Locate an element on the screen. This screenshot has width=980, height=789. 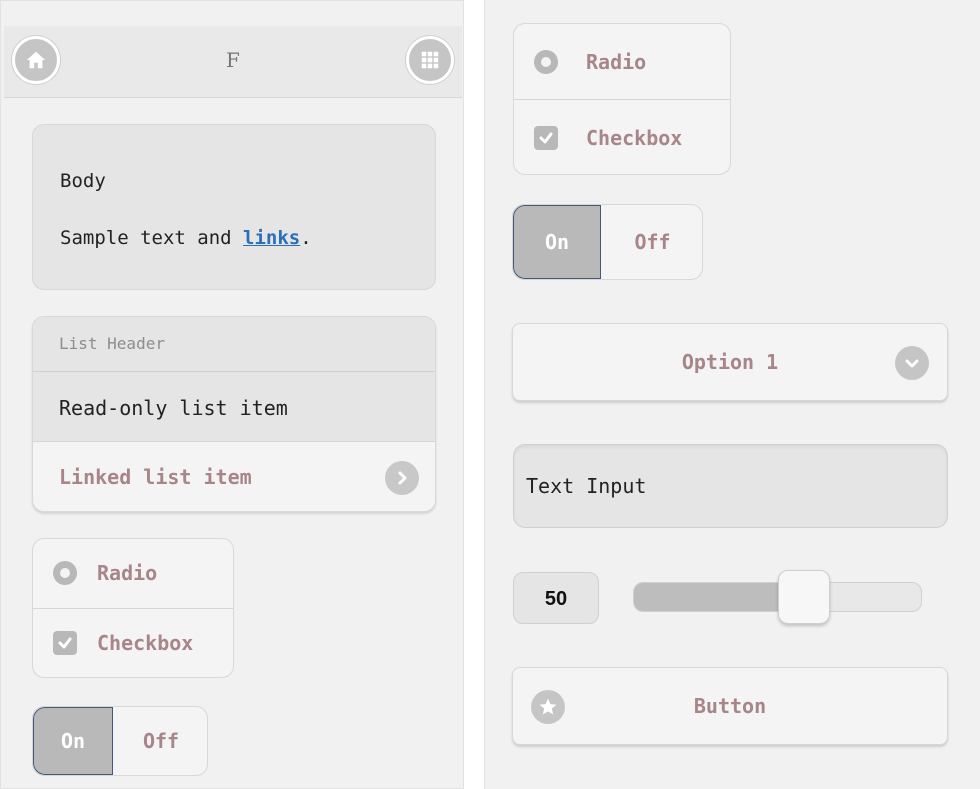
select-dropdown: Option 1 is located at coordinates (730, 362).